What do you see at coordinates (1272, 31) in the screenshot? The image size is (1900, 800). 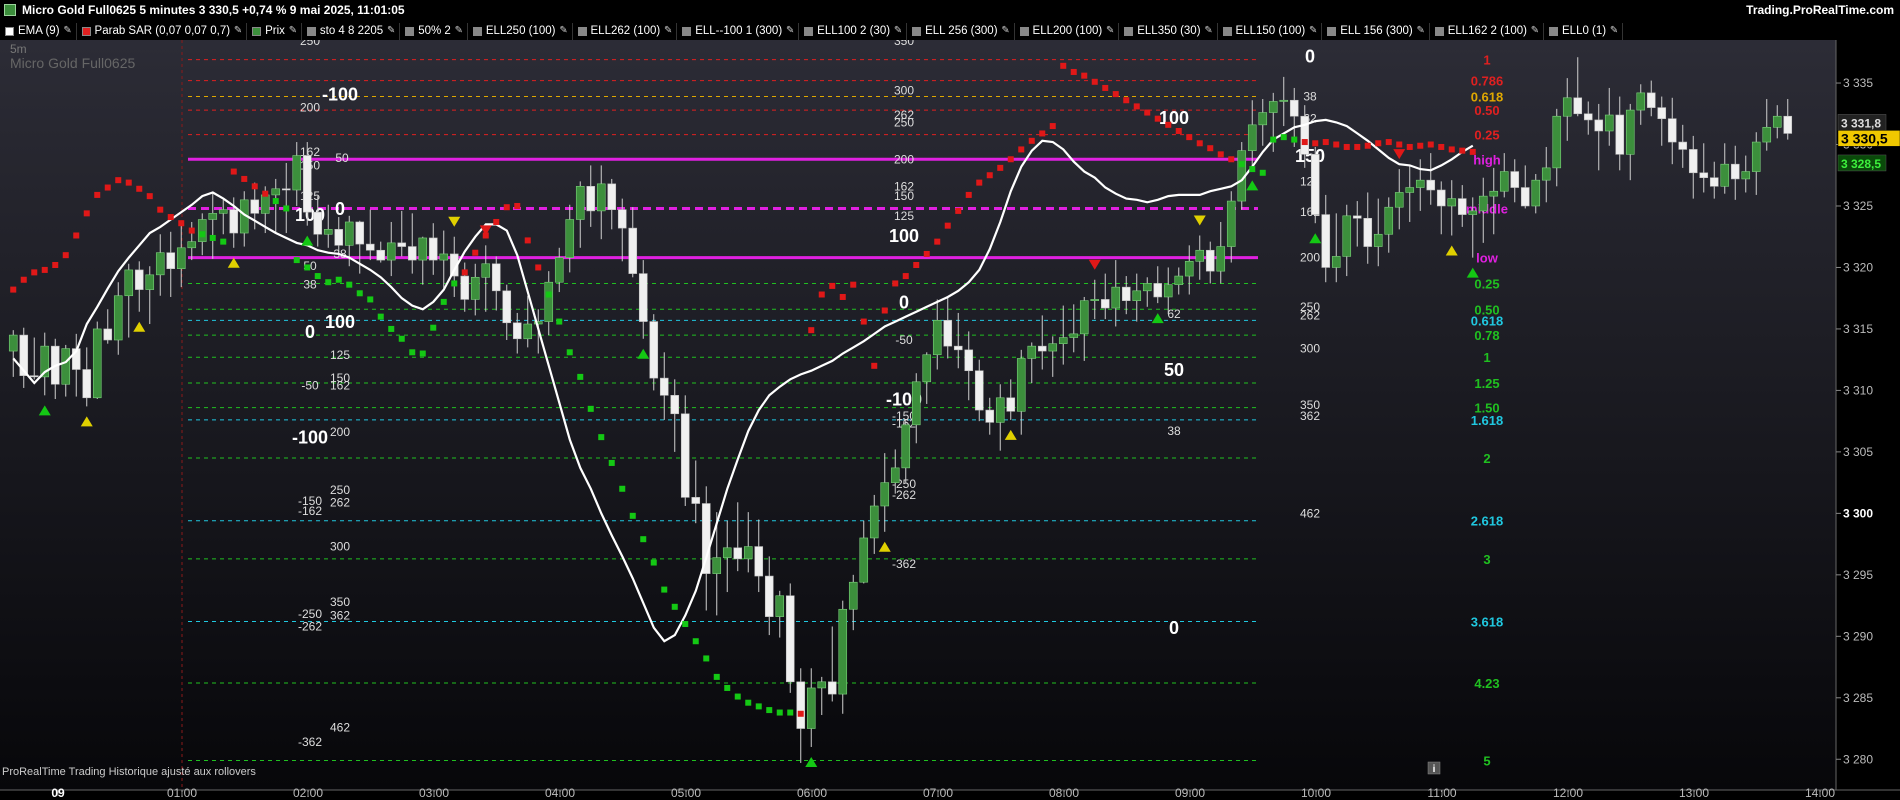 I see `indicator-tab: ELL150 (100) ✎` at bounding box center [1272, 31].